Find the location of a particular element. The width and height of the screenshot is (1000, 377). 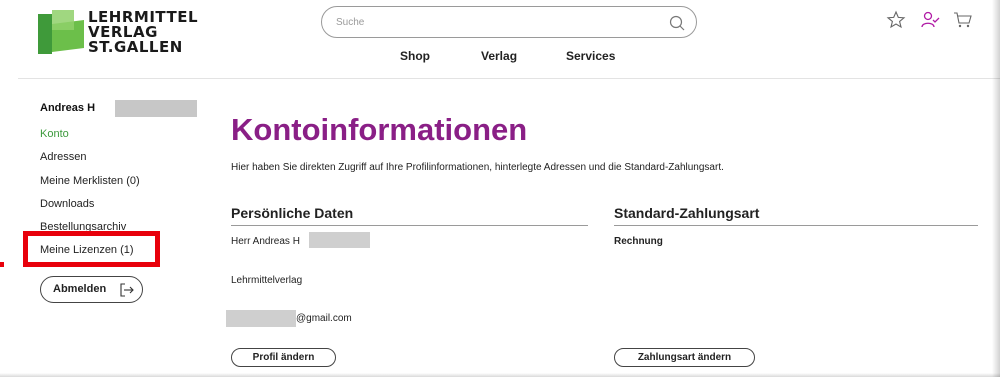

payment-title: Standard-Zahlungsart is located at coordinates (687, 213).